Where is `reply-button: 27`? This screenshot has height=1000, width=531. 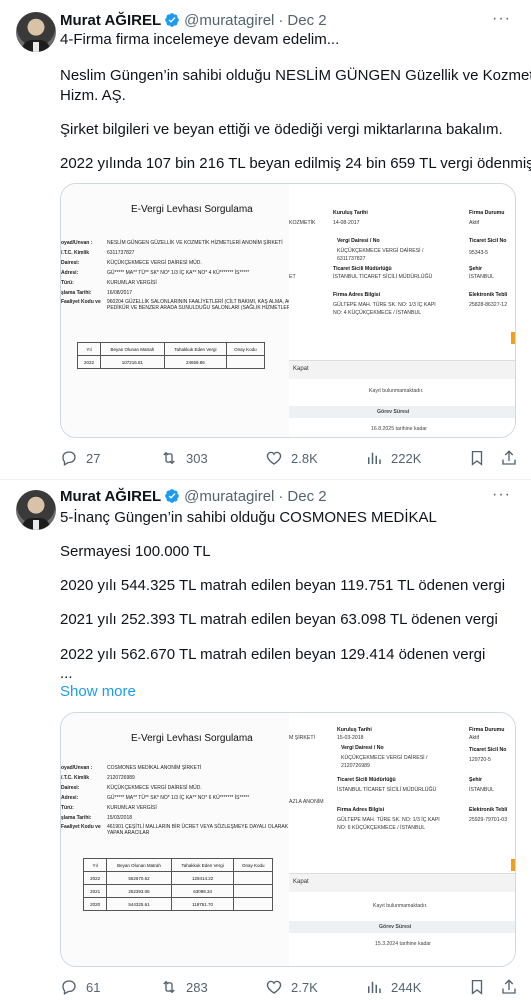 reply-button: 27 is located at coordinates (80, 458).